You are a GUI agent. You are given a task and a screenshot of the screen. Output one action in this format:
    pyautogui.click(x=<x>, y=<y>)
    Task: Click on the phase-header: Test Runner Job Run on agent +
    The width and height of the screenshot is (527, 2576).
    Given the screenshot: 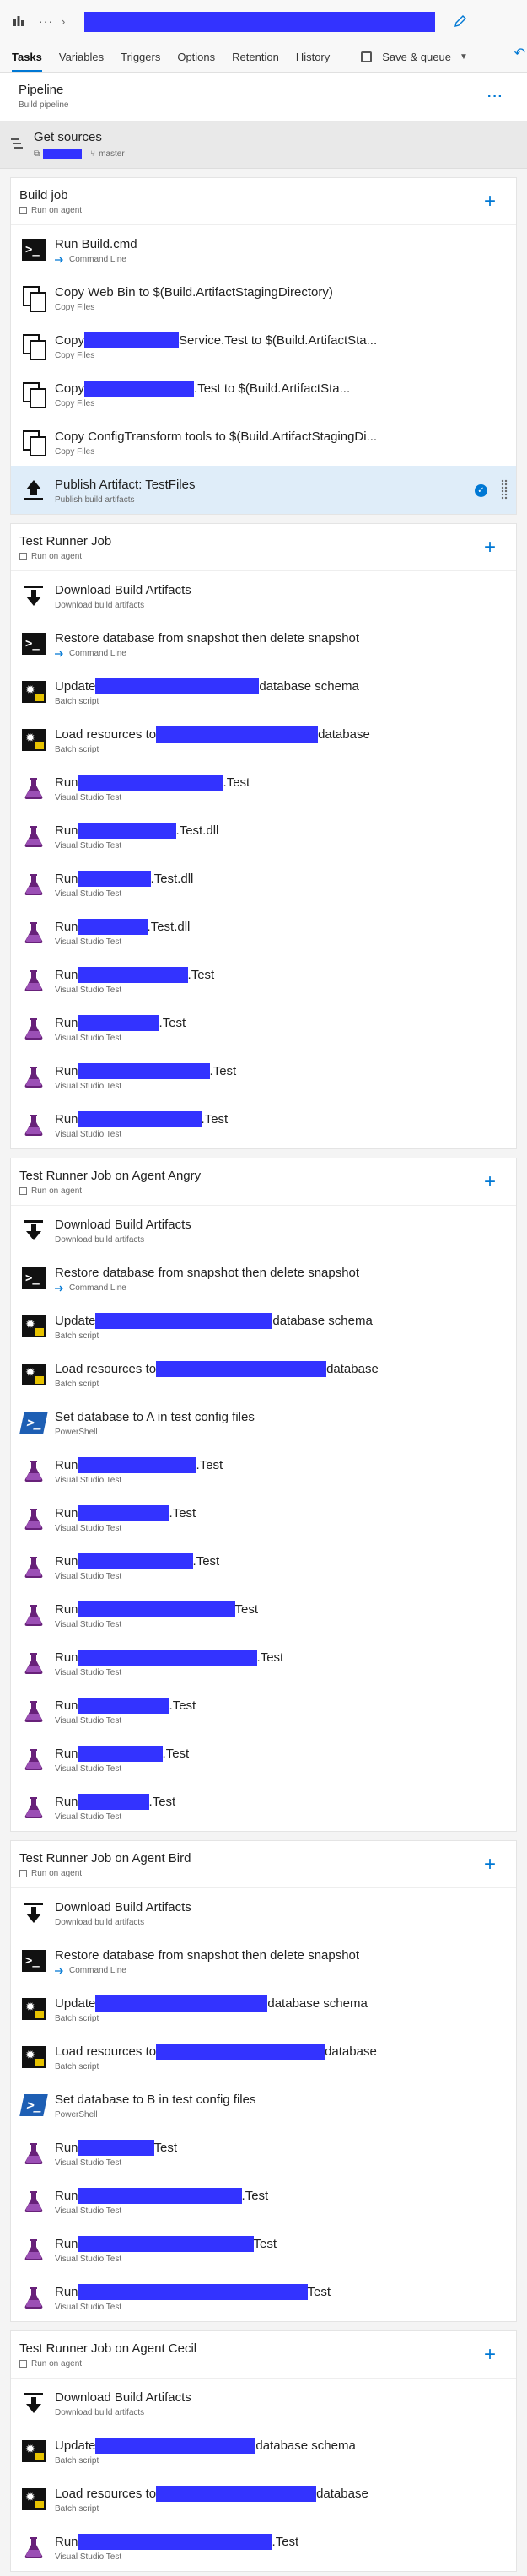 What is the action you would take?
    pyautogui.click(x=263, y=547)
    